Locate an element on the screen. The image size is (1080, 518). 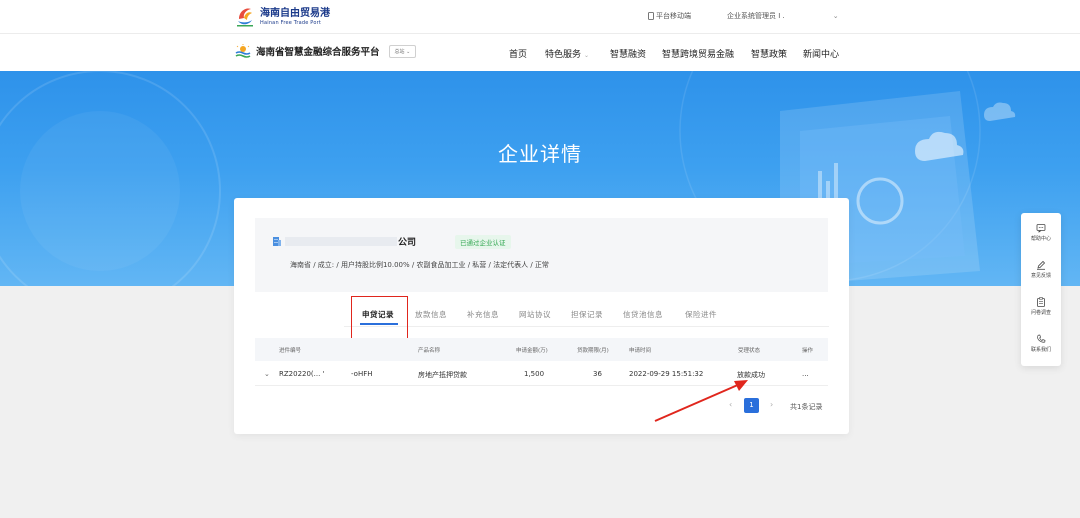
floating-side-widget: 帮助中心 意见反馈 问卷调查 联系我们 is located at coordinates (1041, 289).